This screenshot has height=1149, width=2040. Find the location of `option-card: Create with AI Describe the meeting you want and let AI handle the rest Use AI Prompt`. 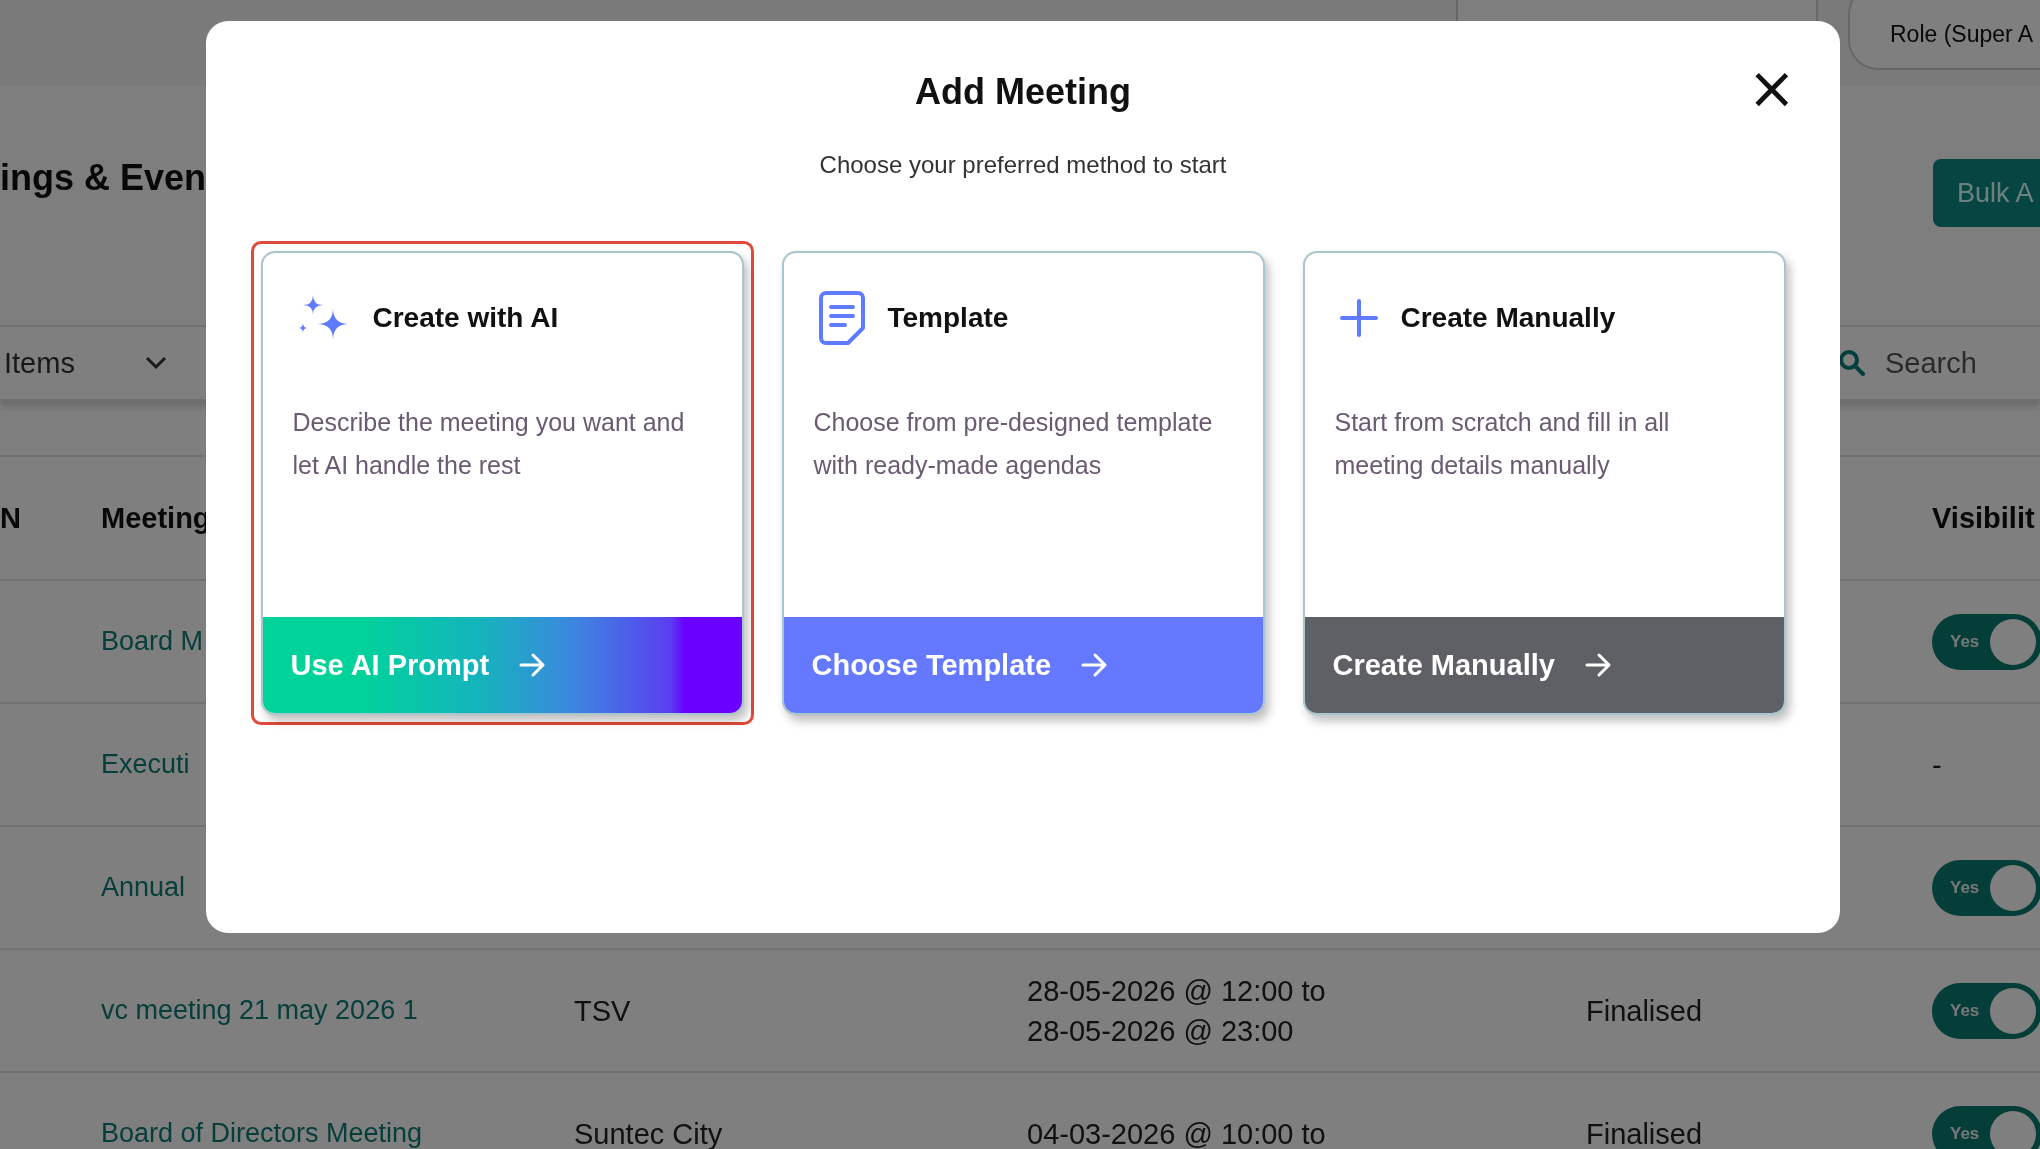

option-card: Create with AI Describe the meeting you want and let AI handle the rest Use AI Prompt is located at coordinates (502, 483).